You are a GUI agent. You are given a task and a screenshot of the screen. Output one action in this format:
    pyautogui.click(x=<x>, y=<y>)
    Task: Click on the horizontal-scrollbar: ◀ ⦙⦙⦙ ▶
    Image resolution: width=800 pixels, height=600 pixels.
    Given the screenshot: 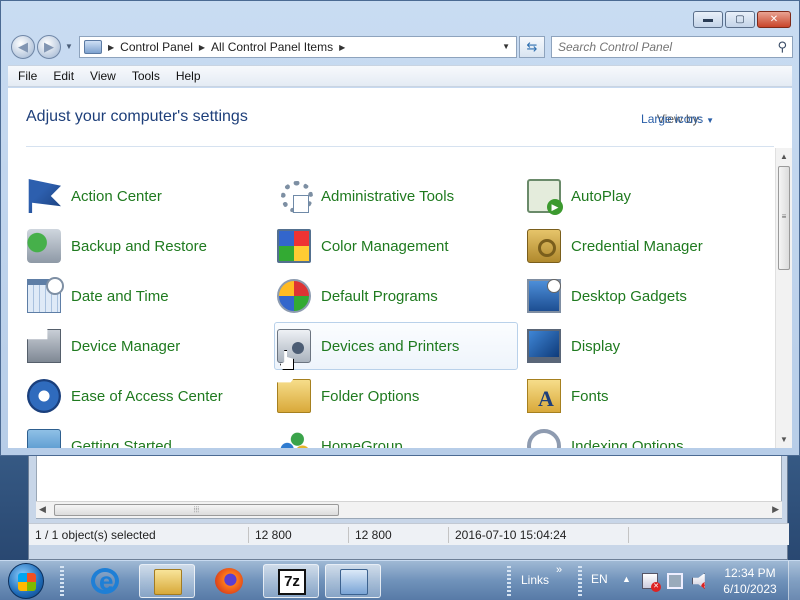 What is the action you would take?
    pyautogui.click(x=409, y=509)
    